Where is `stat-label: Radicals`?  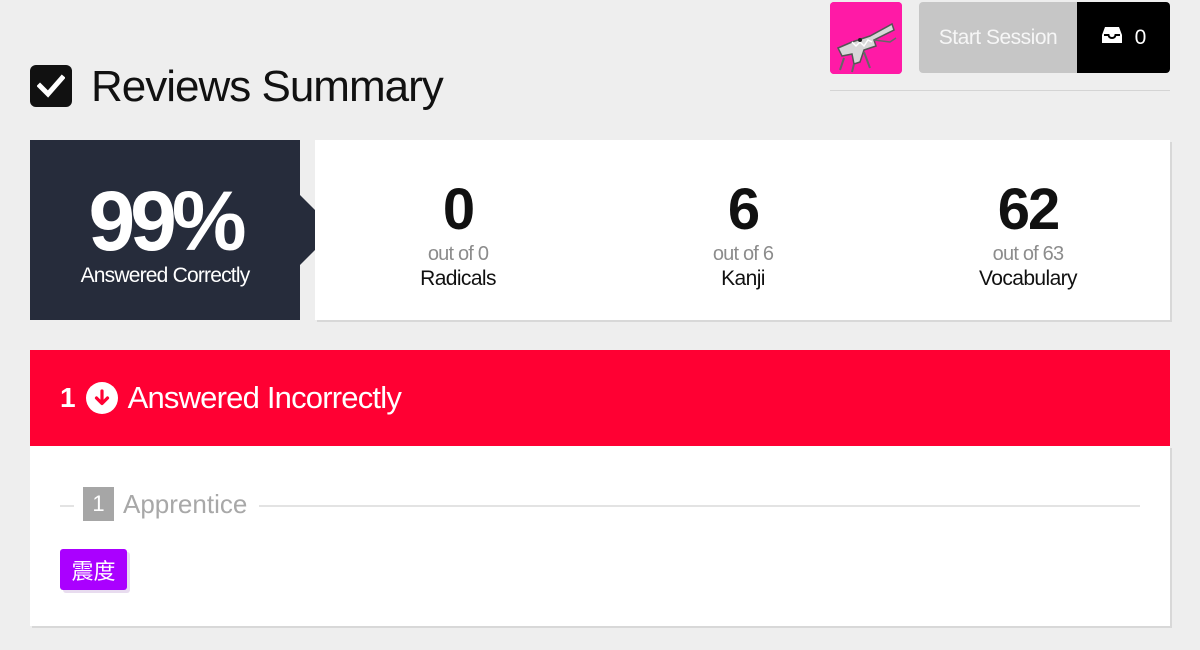
stat-label: Radicals is located at coordinates (458, 278).